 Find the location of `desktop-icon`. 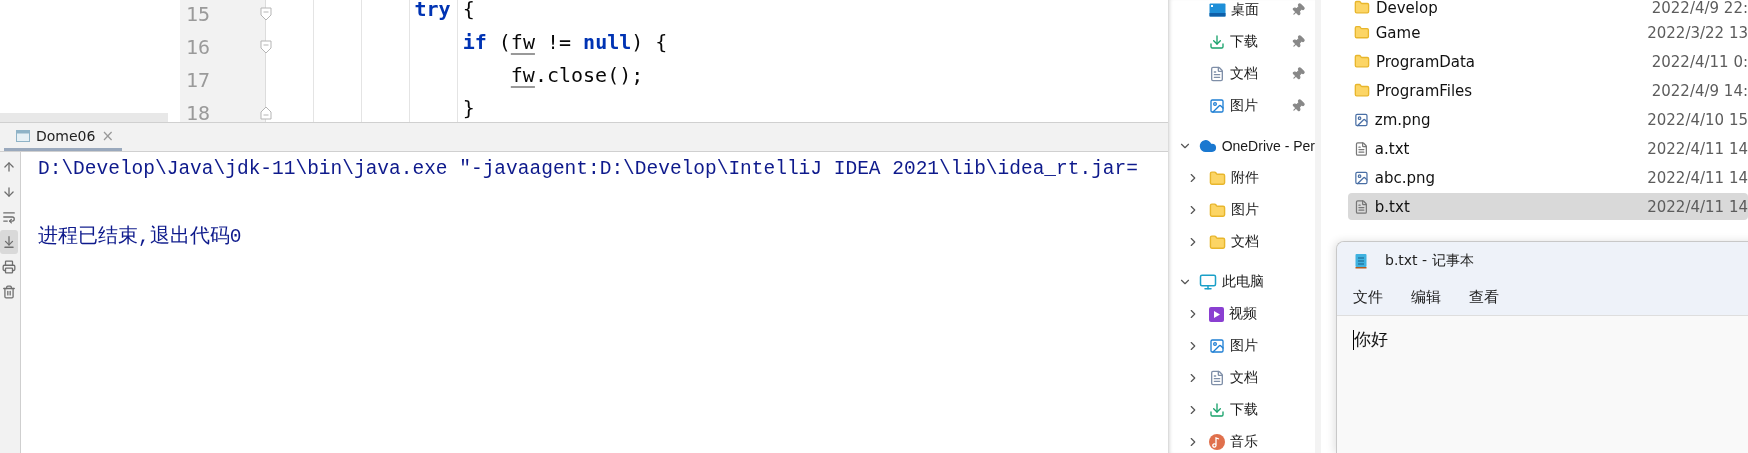

desktop-icon is located at coordinates (1217, 10).